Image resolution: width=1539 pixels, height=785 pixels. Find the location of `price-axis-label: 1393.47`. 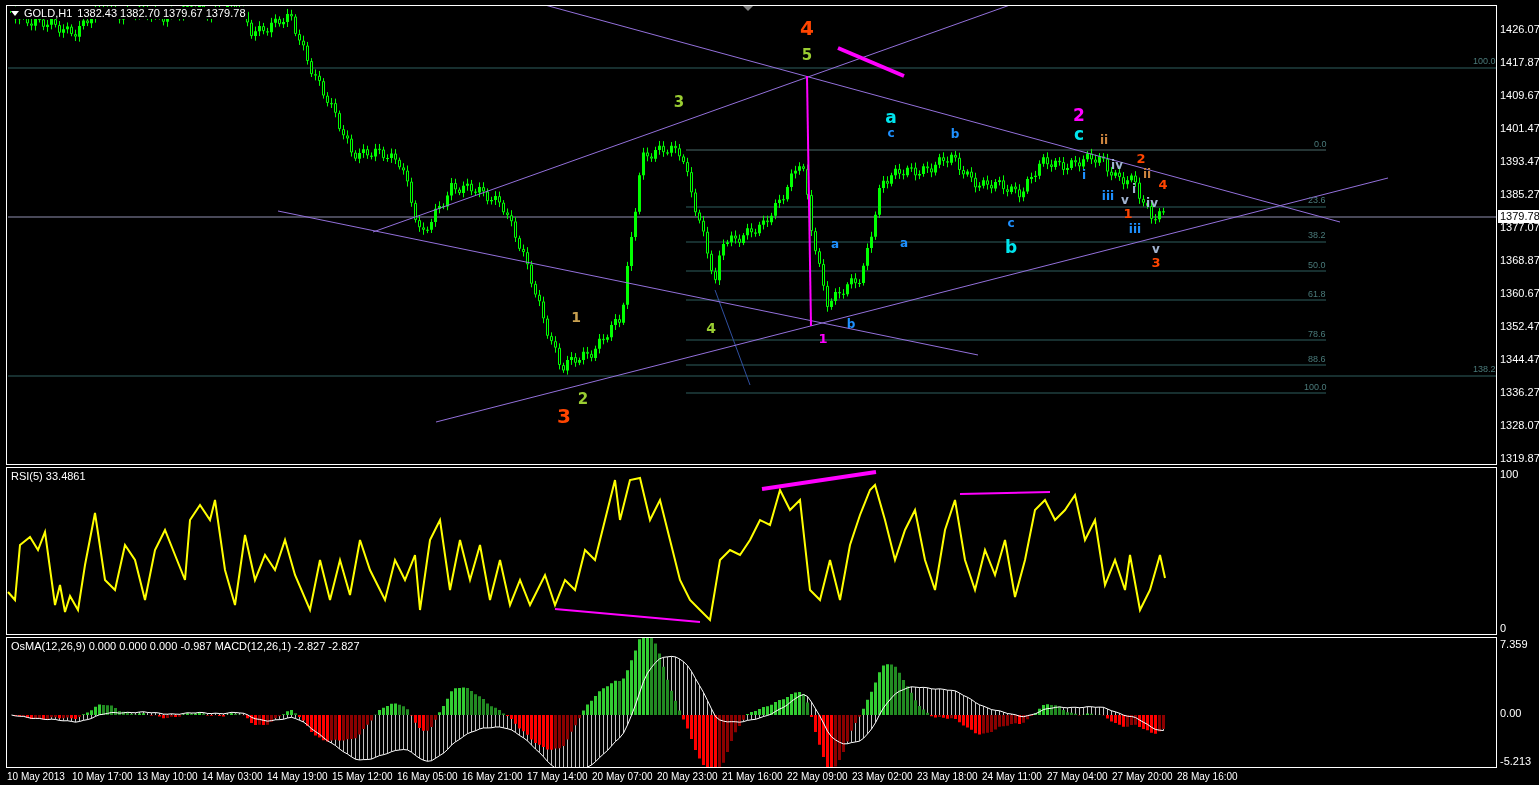

price-axis-label: 1393.47 is located at coordinates (1519, 161).